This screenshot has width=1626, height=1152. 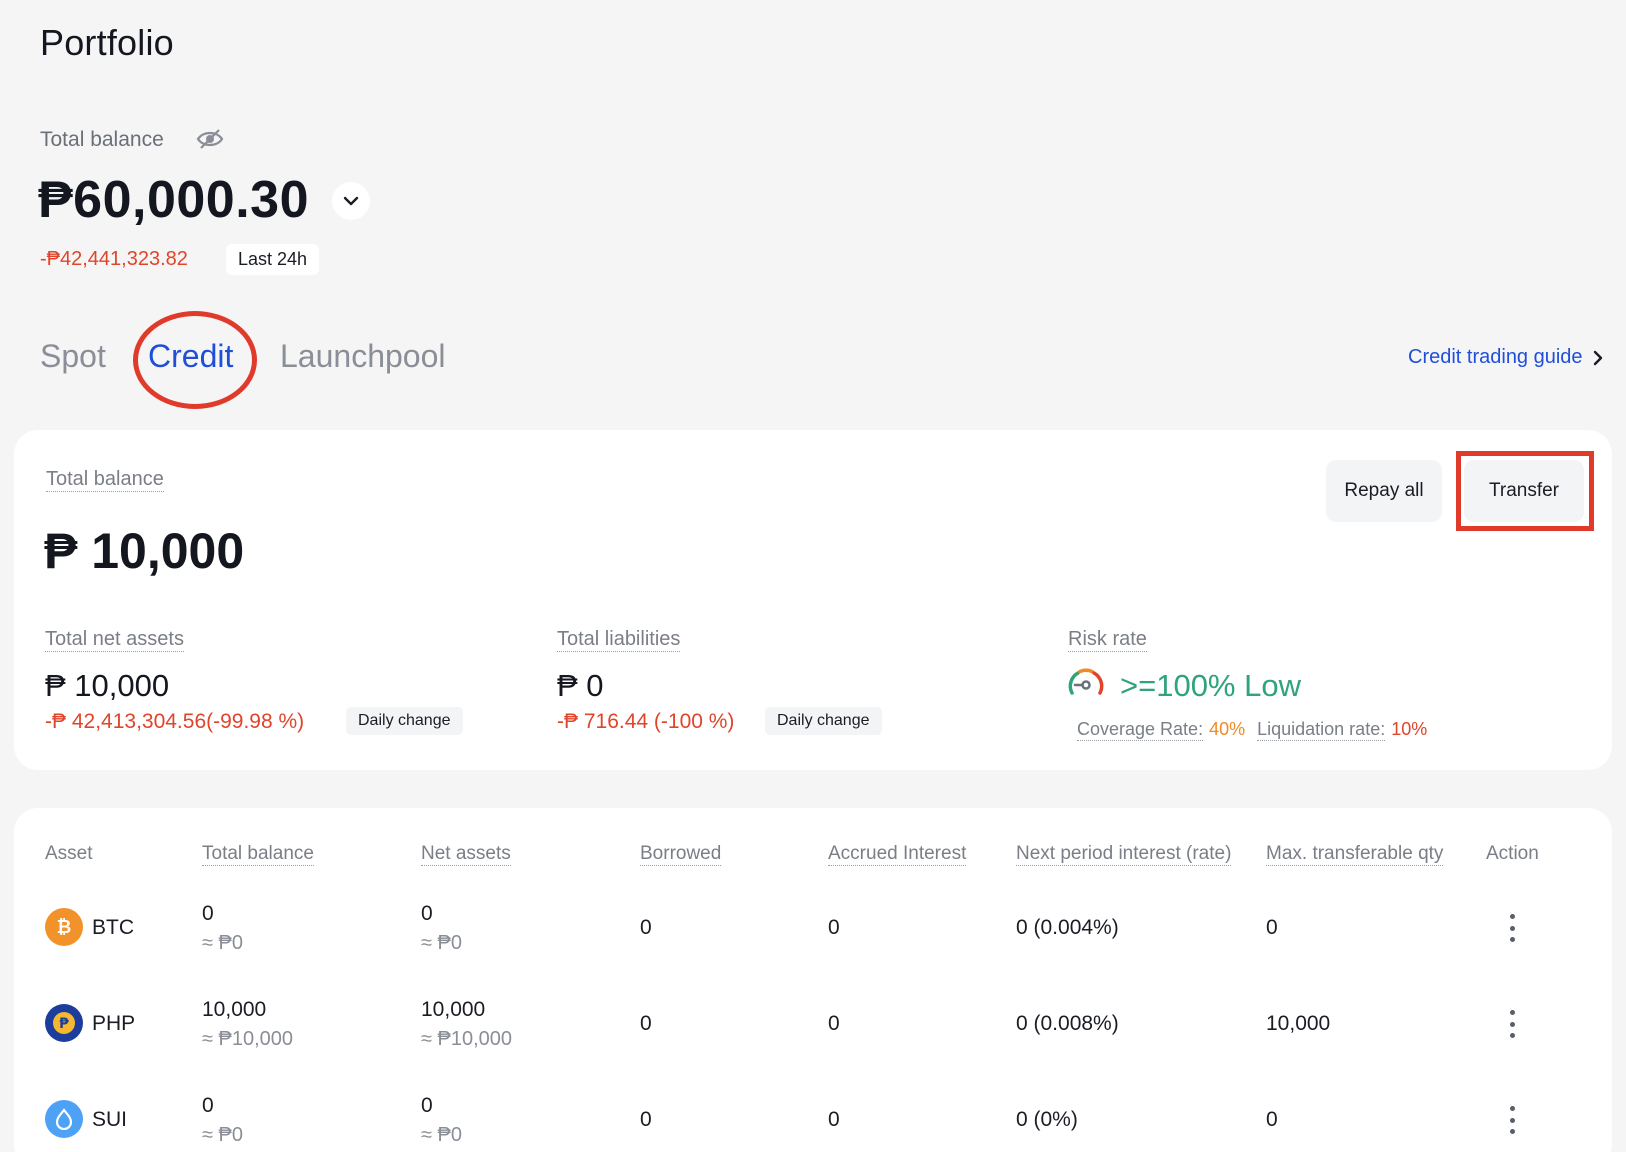 I want to click on risk-rate-value: >=100% Low, so click(x=1210, y=685).